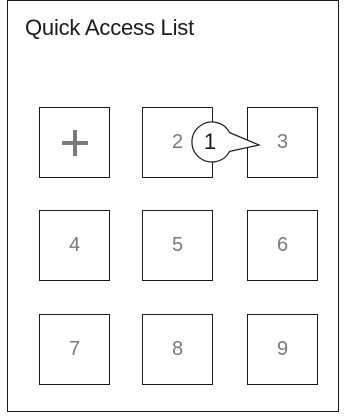 This screenshot has height=420, width=348. I want to click on tile-5: 5, so click(177, 245).